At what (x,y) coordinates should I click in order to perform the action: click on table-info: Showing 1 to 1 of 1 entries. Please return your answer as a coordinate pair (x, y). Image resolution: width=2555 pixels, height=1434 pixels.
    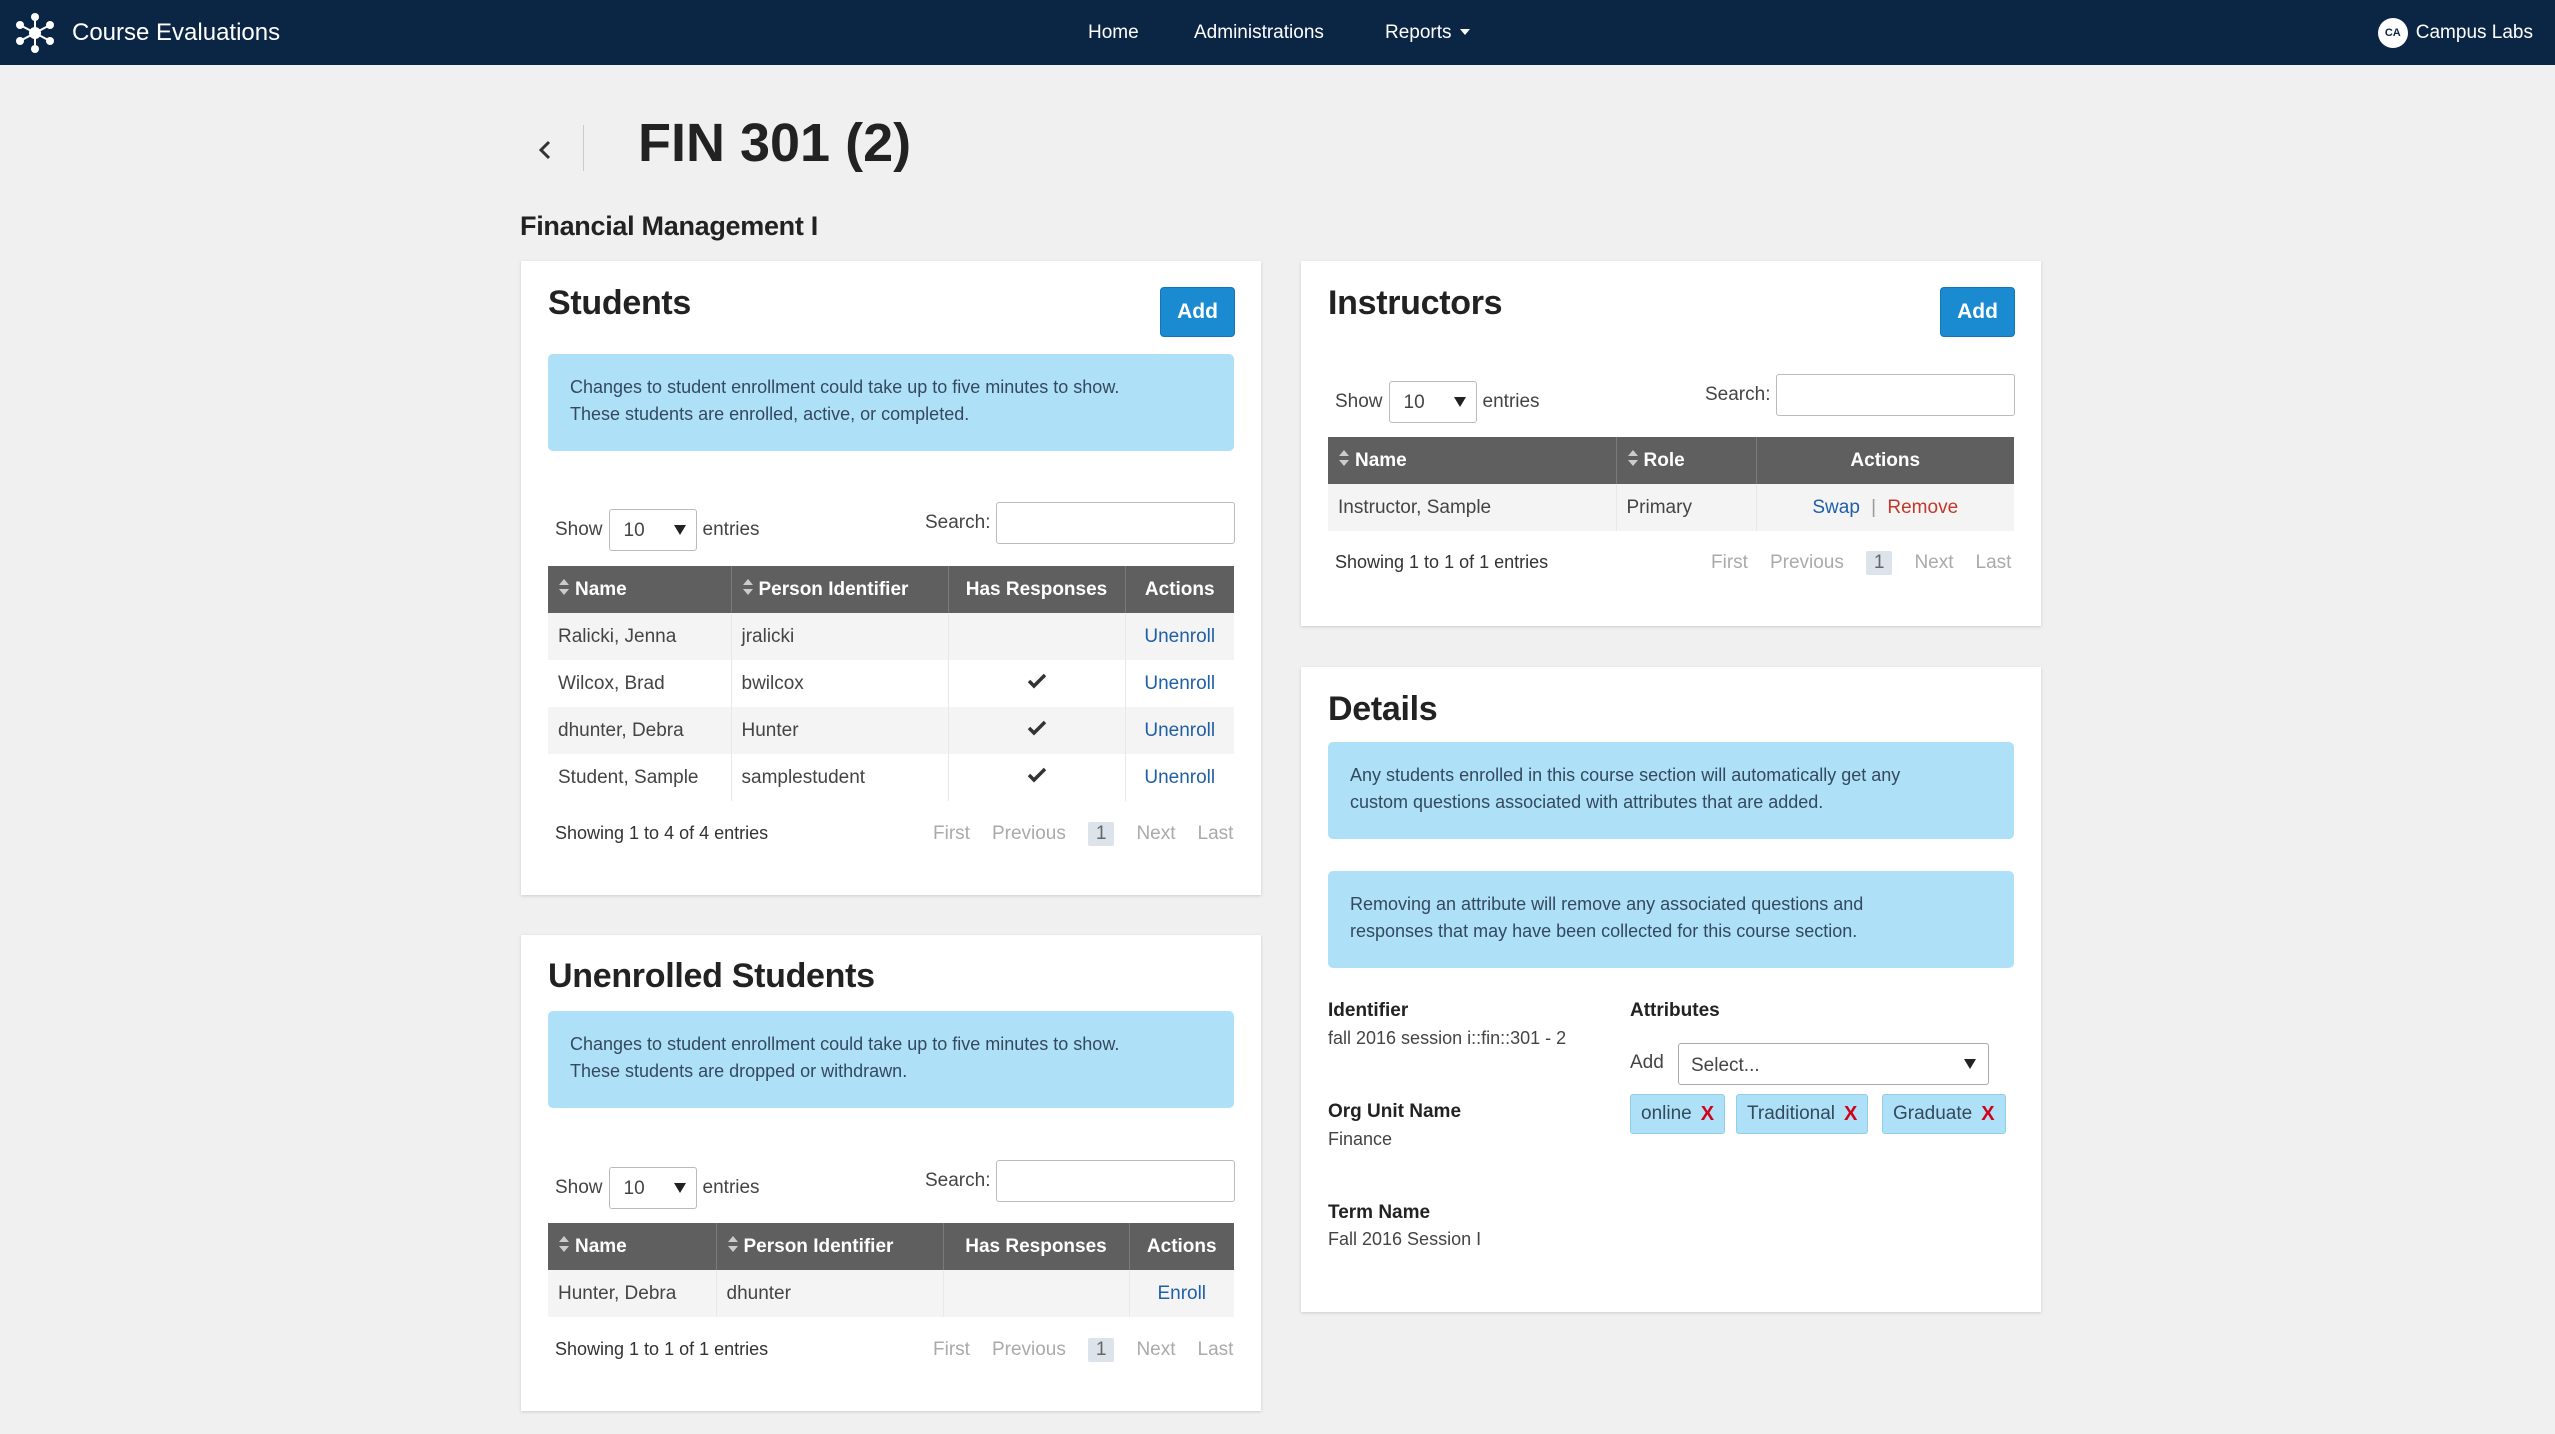
    Looking at the image, I should click on (1442, 562).